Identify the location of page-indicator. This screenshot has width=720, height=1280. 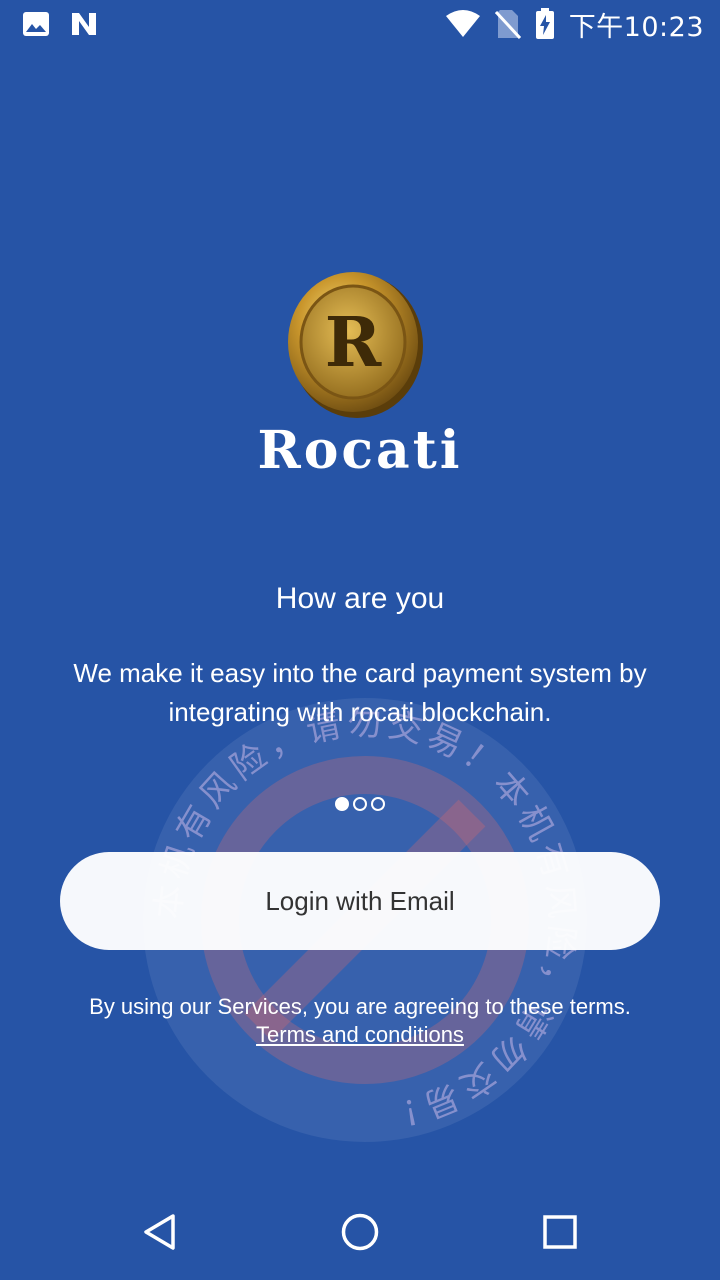
(360, 804).